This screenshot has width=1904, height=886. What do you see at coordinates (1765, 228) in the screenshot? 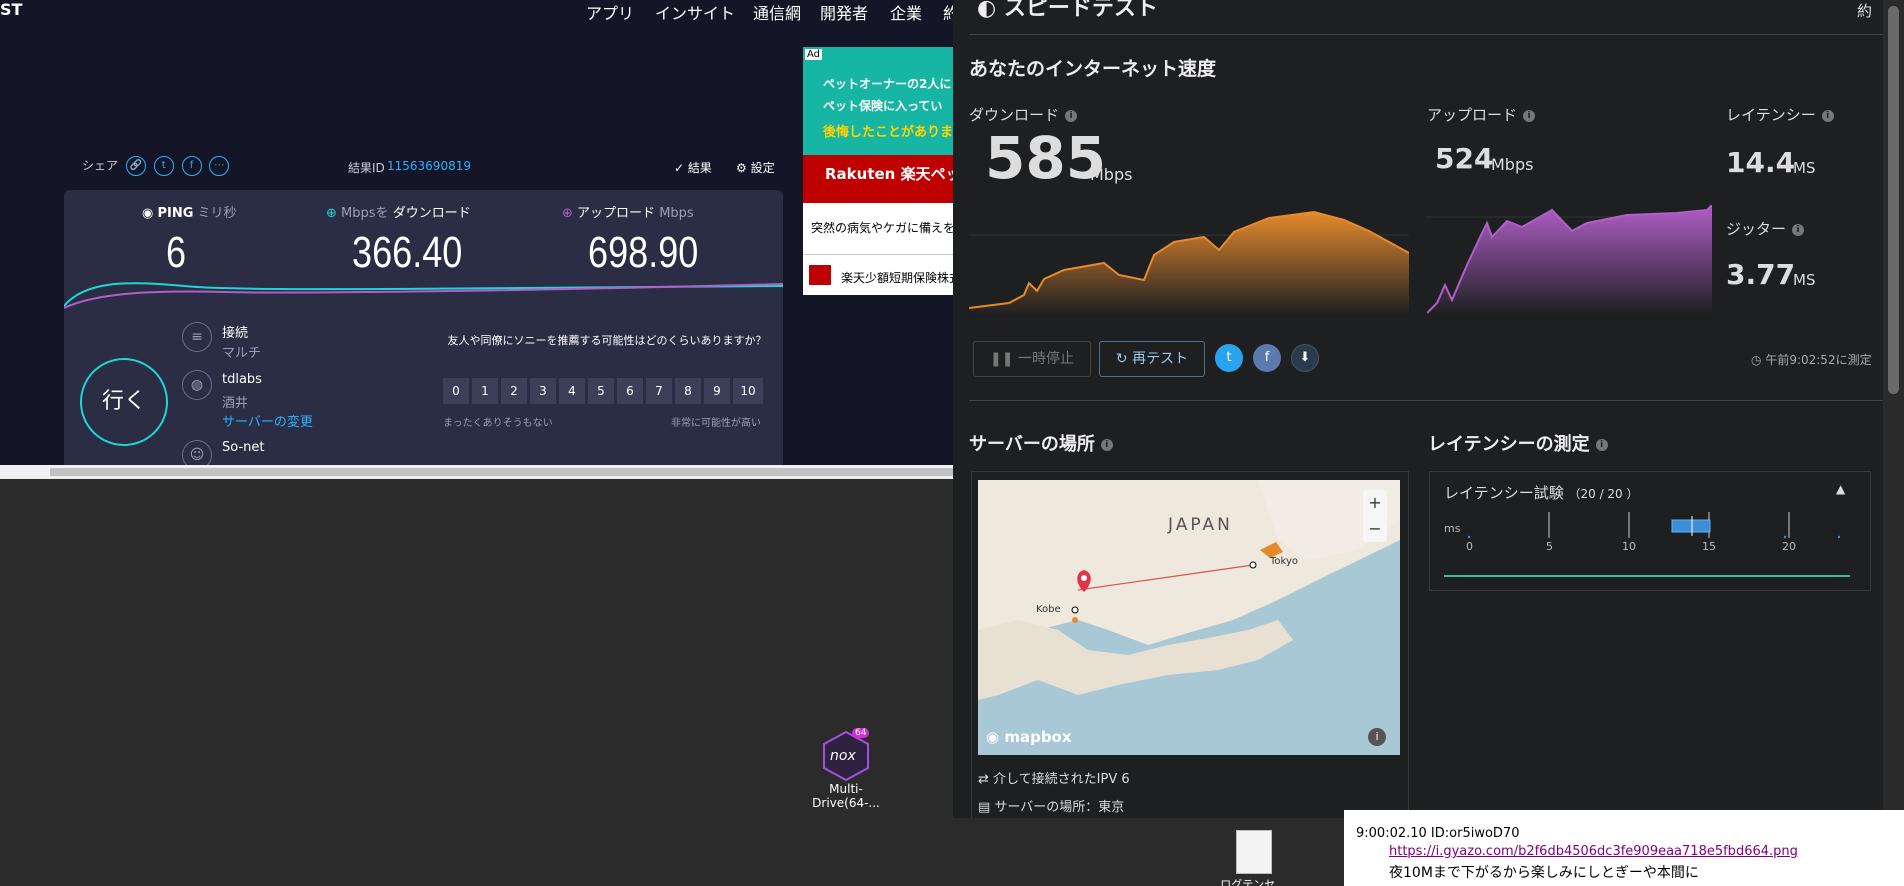
I see `jitter-label: ジッター i` at bounding box center [1765, 228].